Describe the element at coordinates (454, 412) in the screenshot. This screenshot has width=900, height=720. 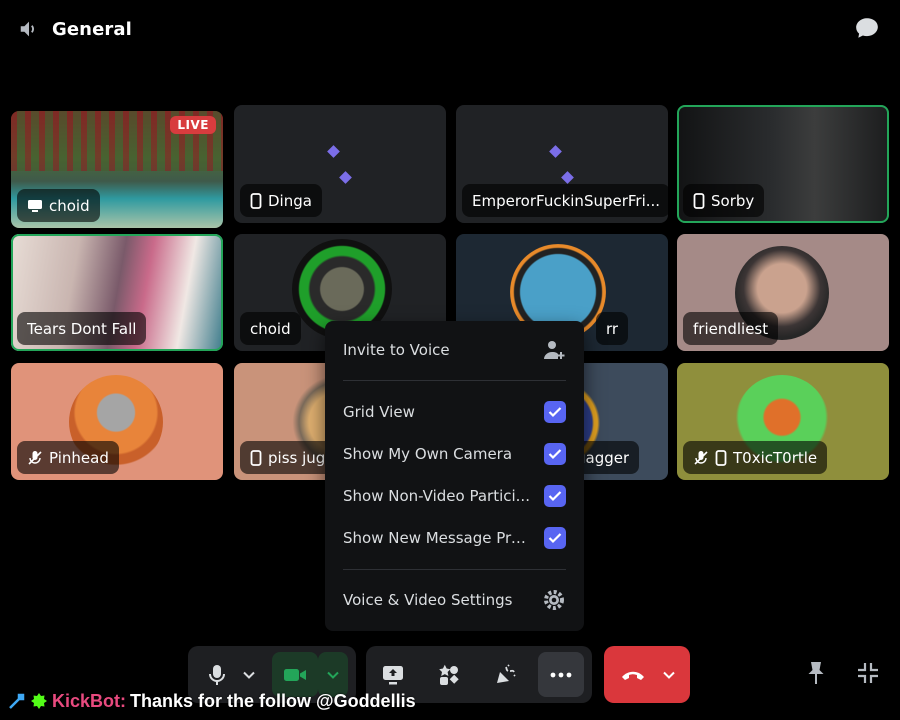
I see `grid-view-item: Grid View` at that location.